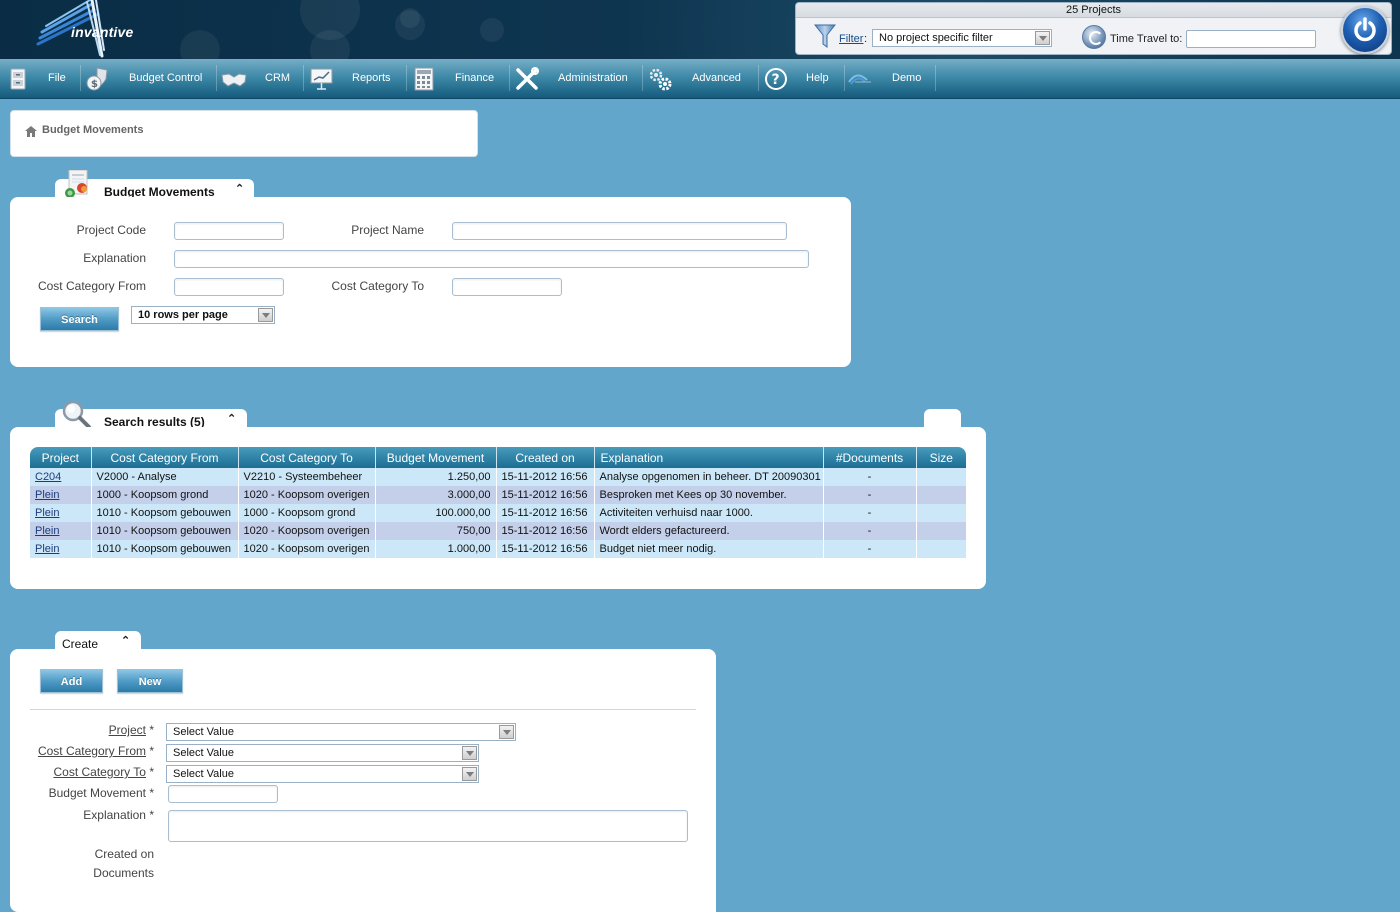 The width and height of the screenshot is (1400, 912). Describe the element at coordinates (576, 78) in the screenshot. I see `menu-item-administration: Administration` at that location.